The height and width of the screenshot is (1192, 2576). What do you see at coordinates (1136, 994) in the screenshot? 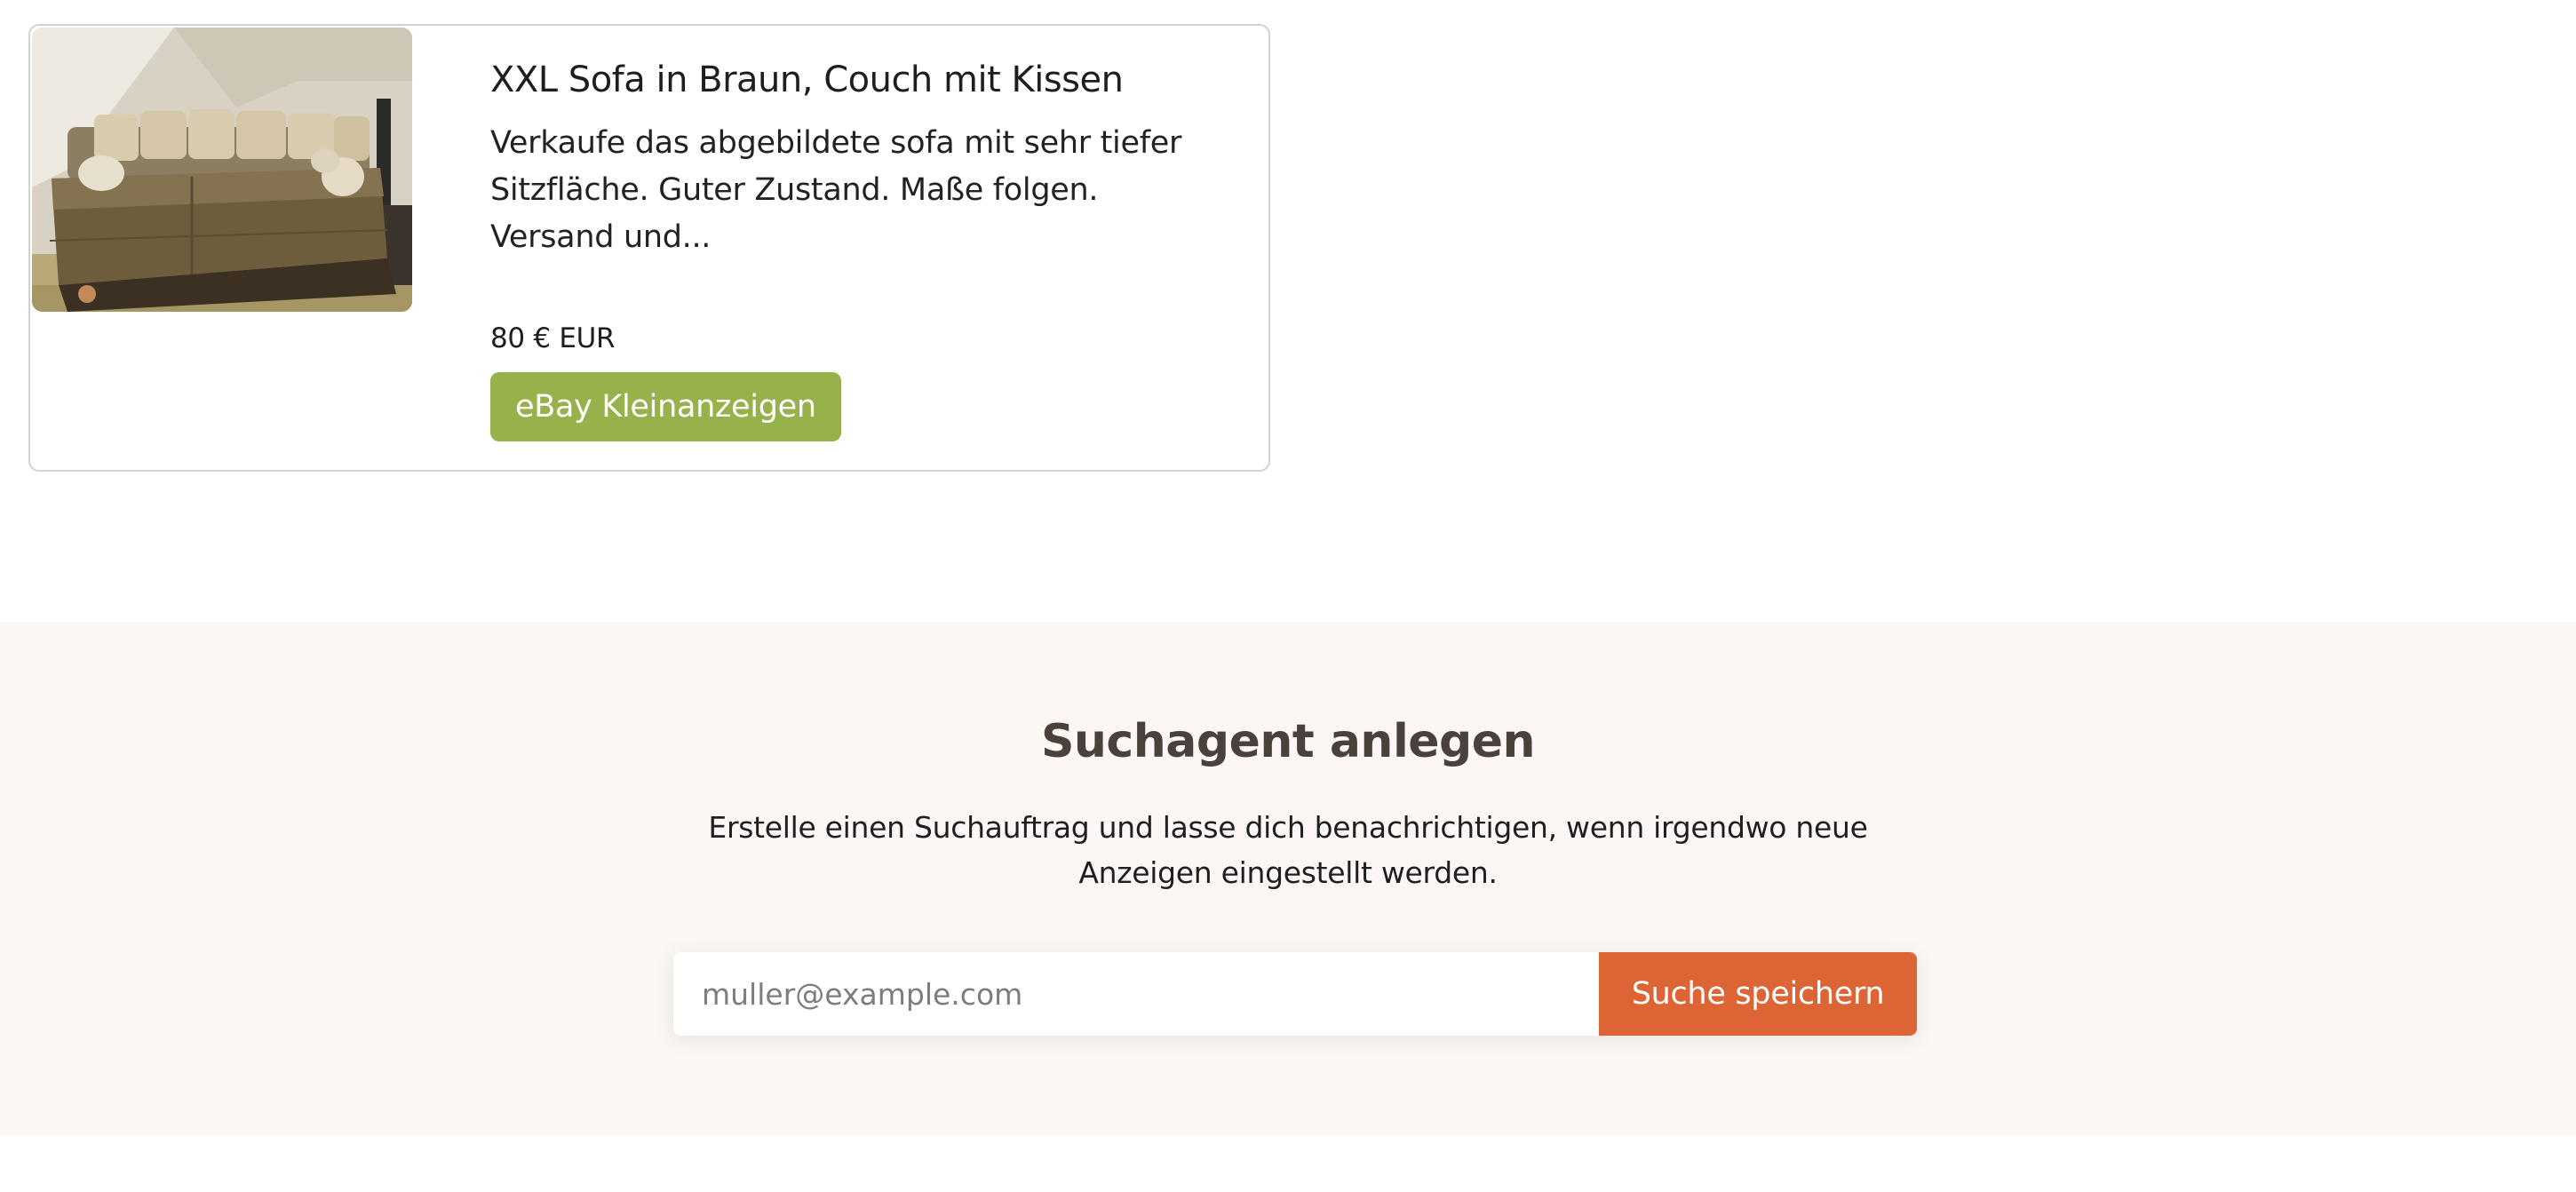
I see `email-input` at bounding box center [1136, 994].